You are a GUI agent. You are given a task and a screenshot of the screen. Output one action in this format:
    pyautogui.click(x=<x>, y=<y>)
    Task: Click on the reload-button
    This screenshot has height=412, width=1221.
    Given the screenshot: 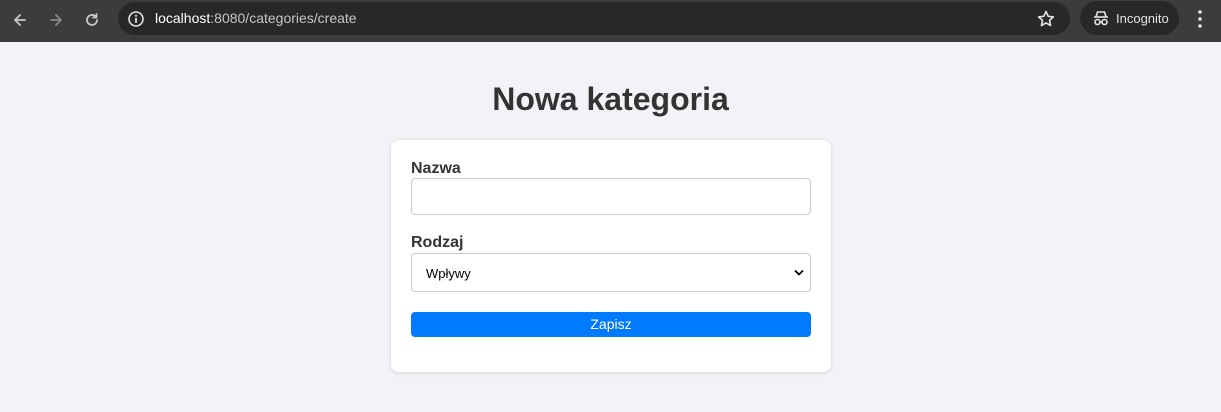 What is the action you would take?
    pyautogui.click(x=92, y=20)
    